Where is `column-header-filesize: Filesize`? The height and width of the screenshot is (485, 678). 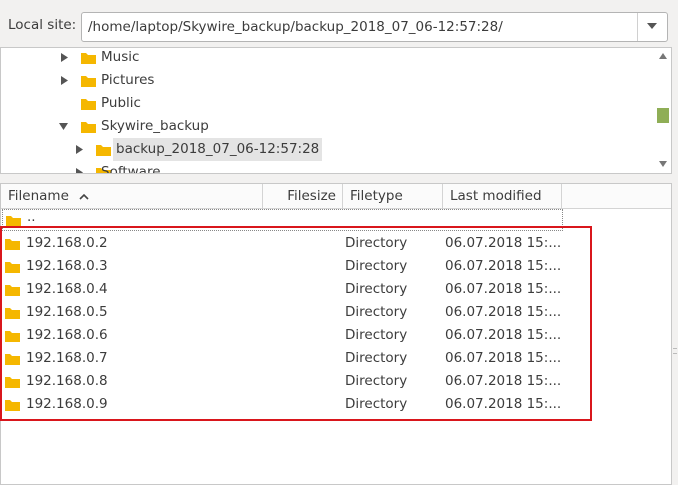 column-header-filesize: Filesize is located at coordinates (303, 196).